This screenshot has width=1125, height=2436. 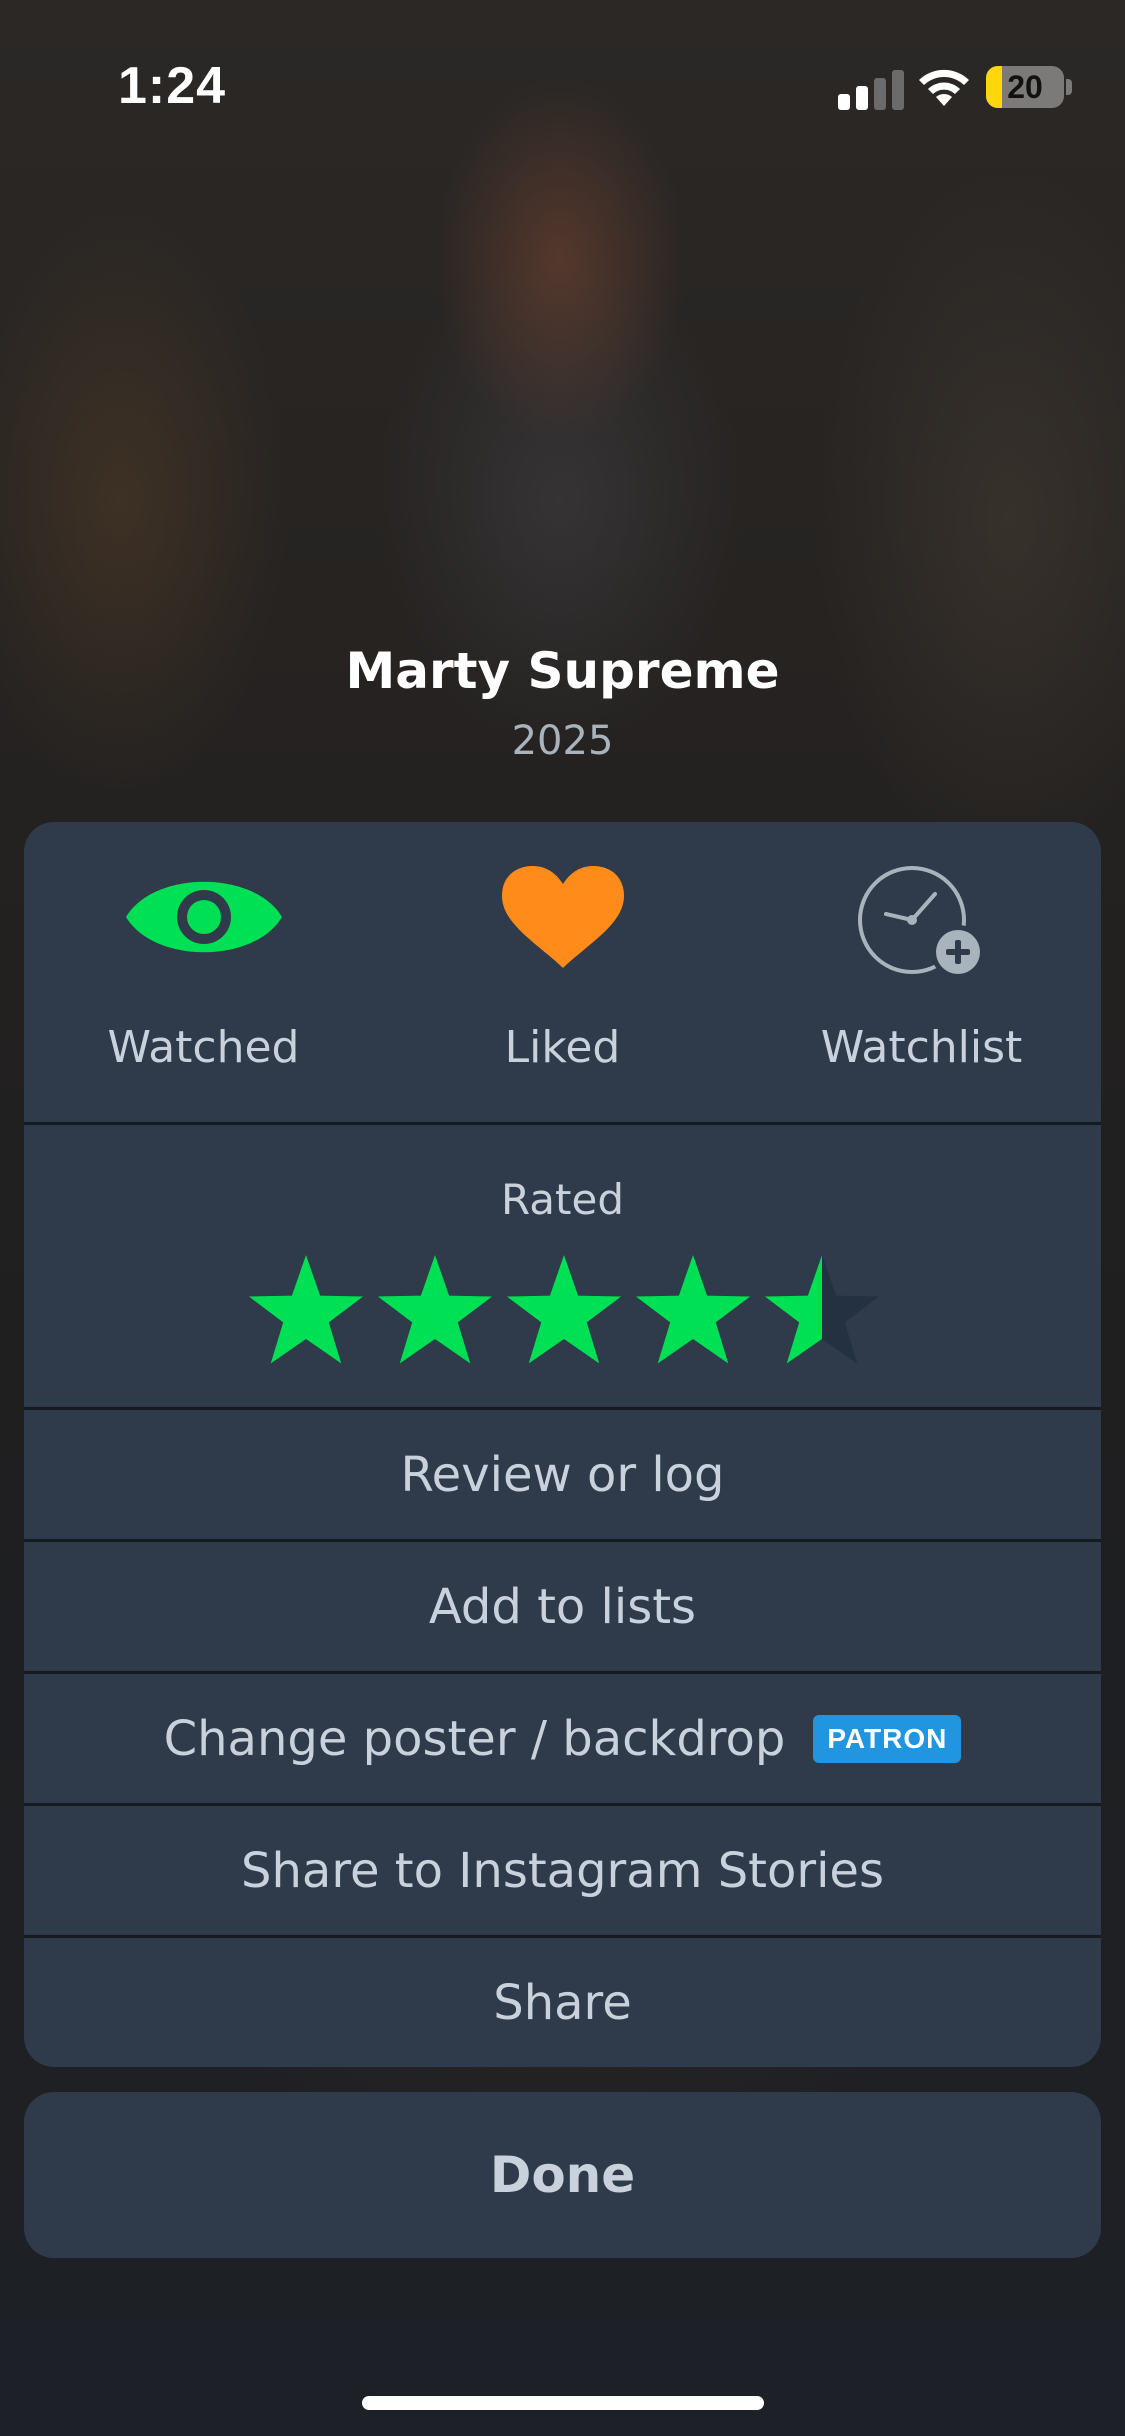 What do you see at coordinates (944, 87) in the screenshot?
I see `wifi-icon` at bounding box center [944, 87].